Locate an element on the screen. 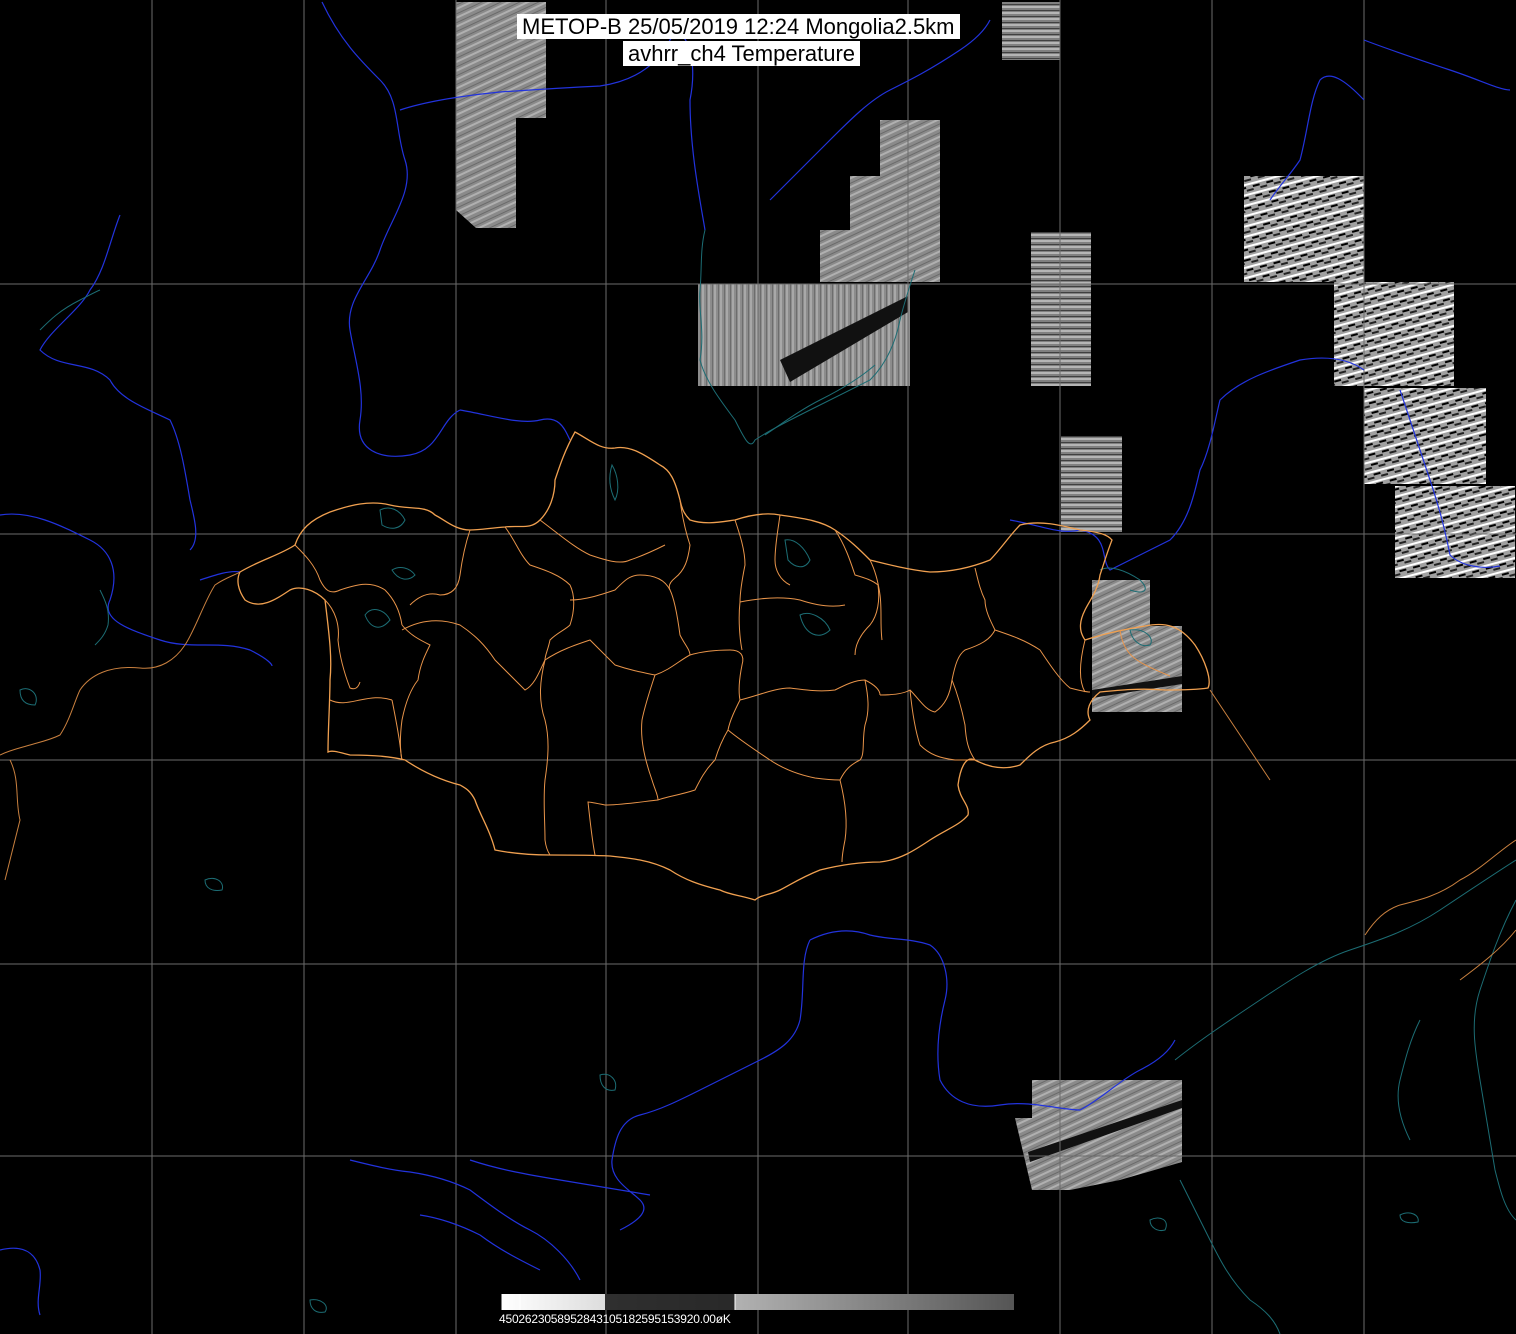 The image size is (1516, 1334). swath-fragment-ne-d is located at coordinates (1455, 532).